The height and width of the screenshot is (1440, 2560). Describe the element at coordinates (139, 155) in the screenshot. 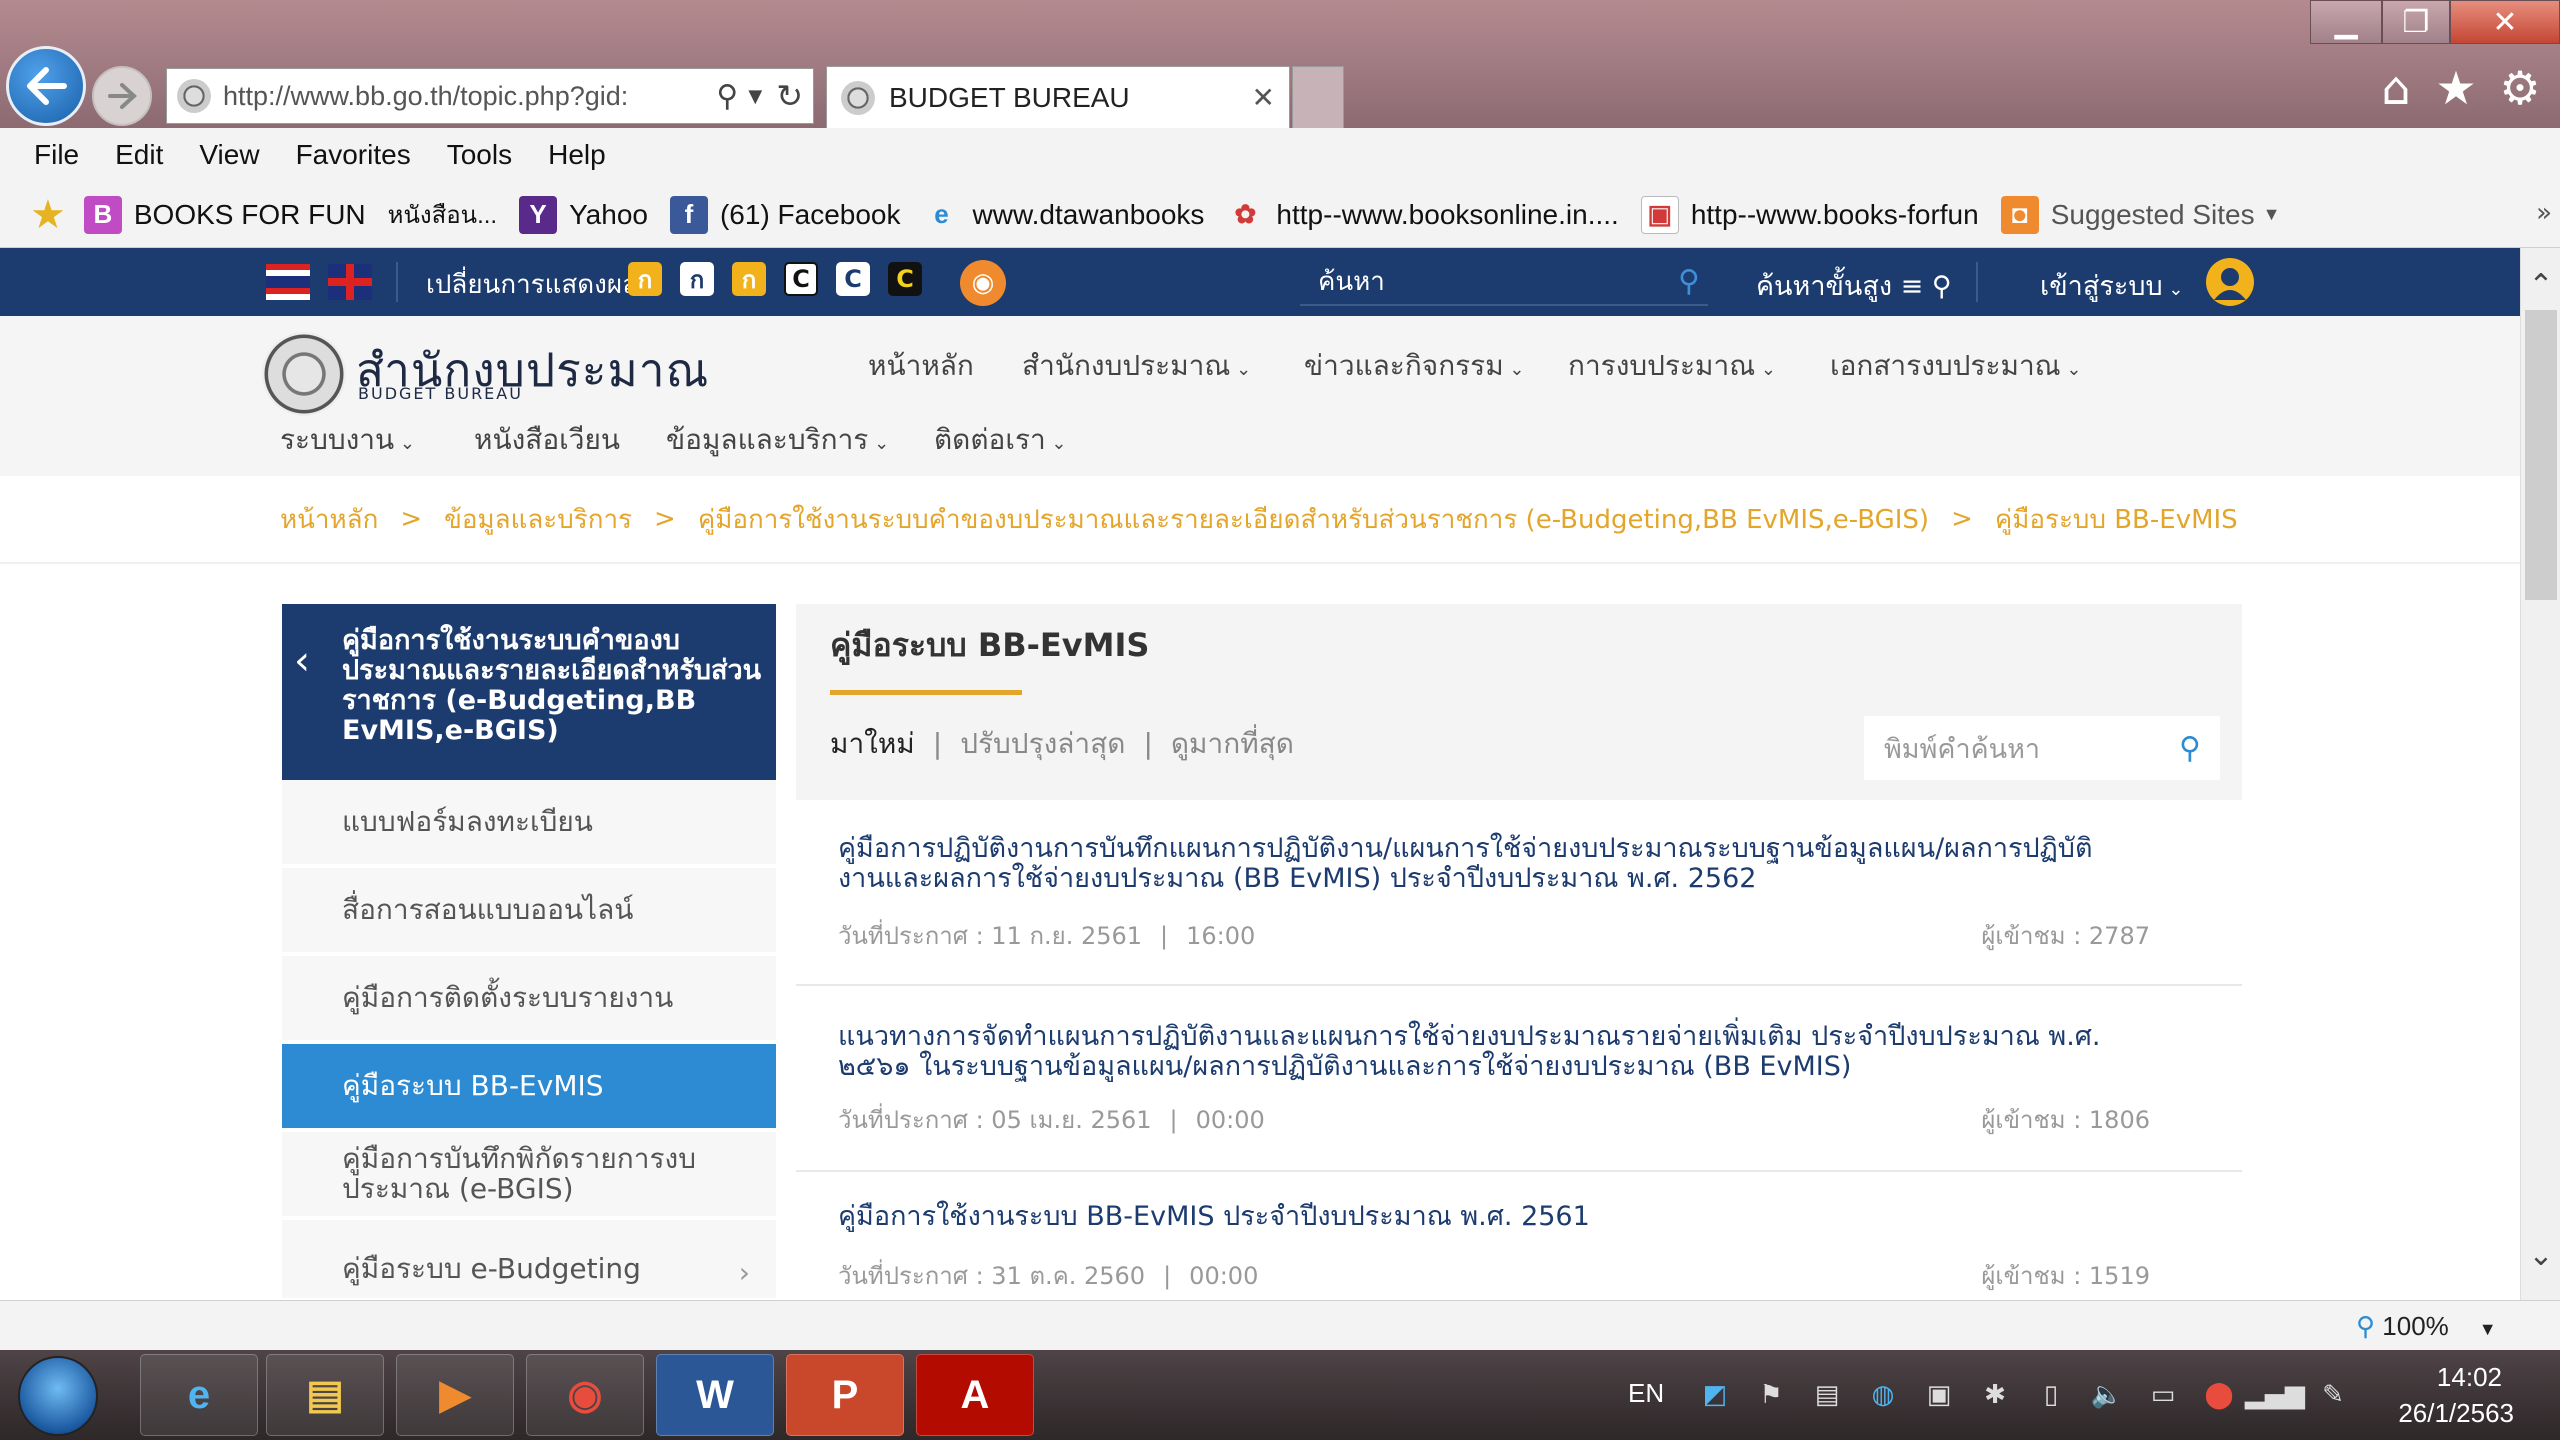

I see `menu-edit: Edit` at that location.